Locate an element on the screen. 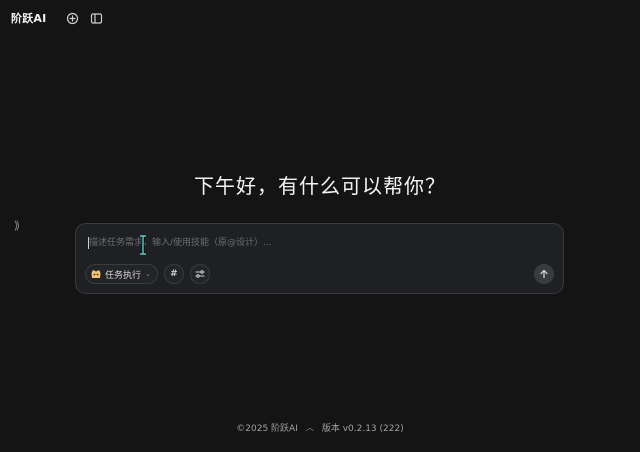 The image size is (640, 452). greeting-heading: 下午好，有什么可以帮你？ is located at coordinates (320, 186).